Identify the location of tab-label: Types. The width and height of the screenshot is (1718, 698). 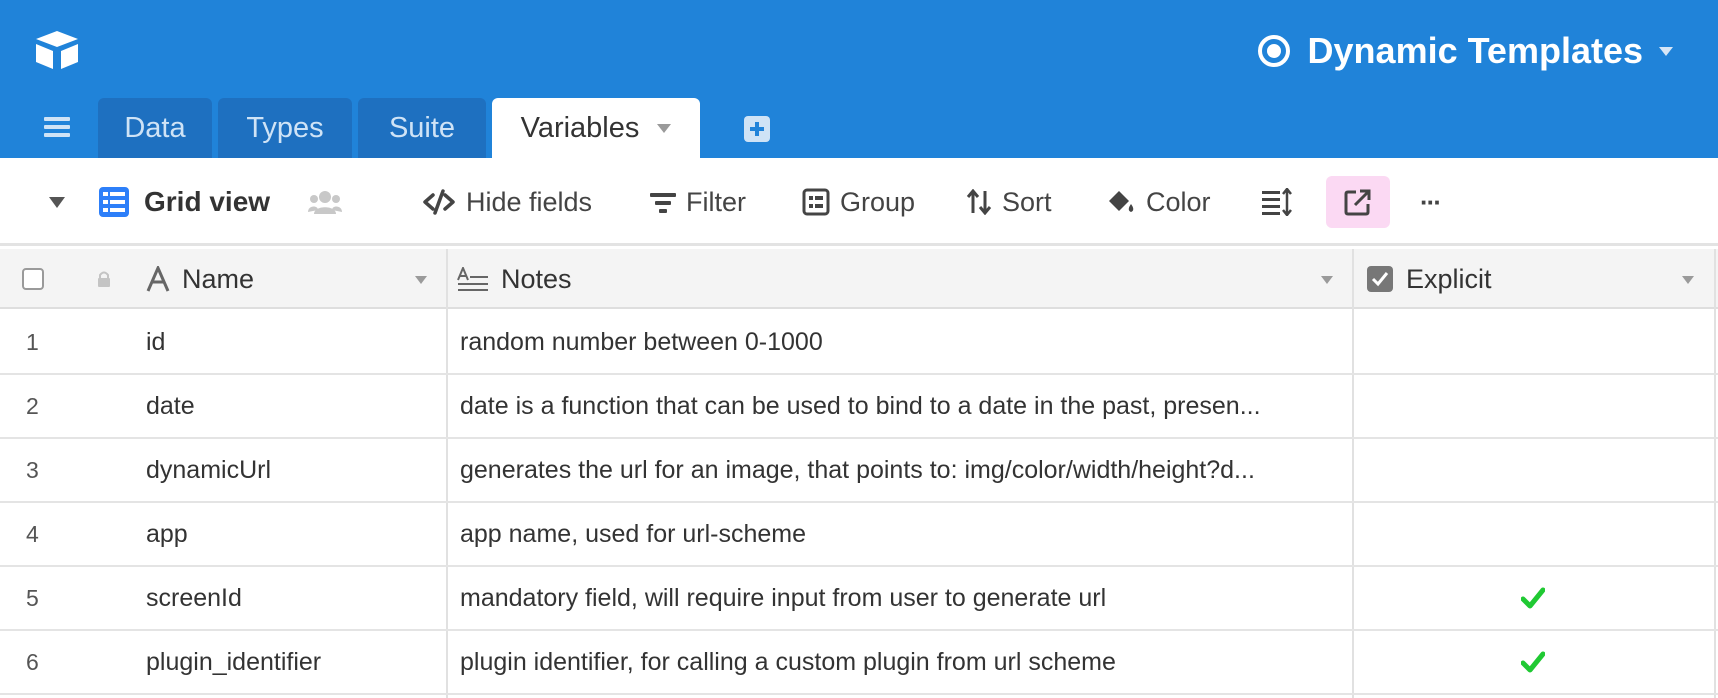
(285, 127).